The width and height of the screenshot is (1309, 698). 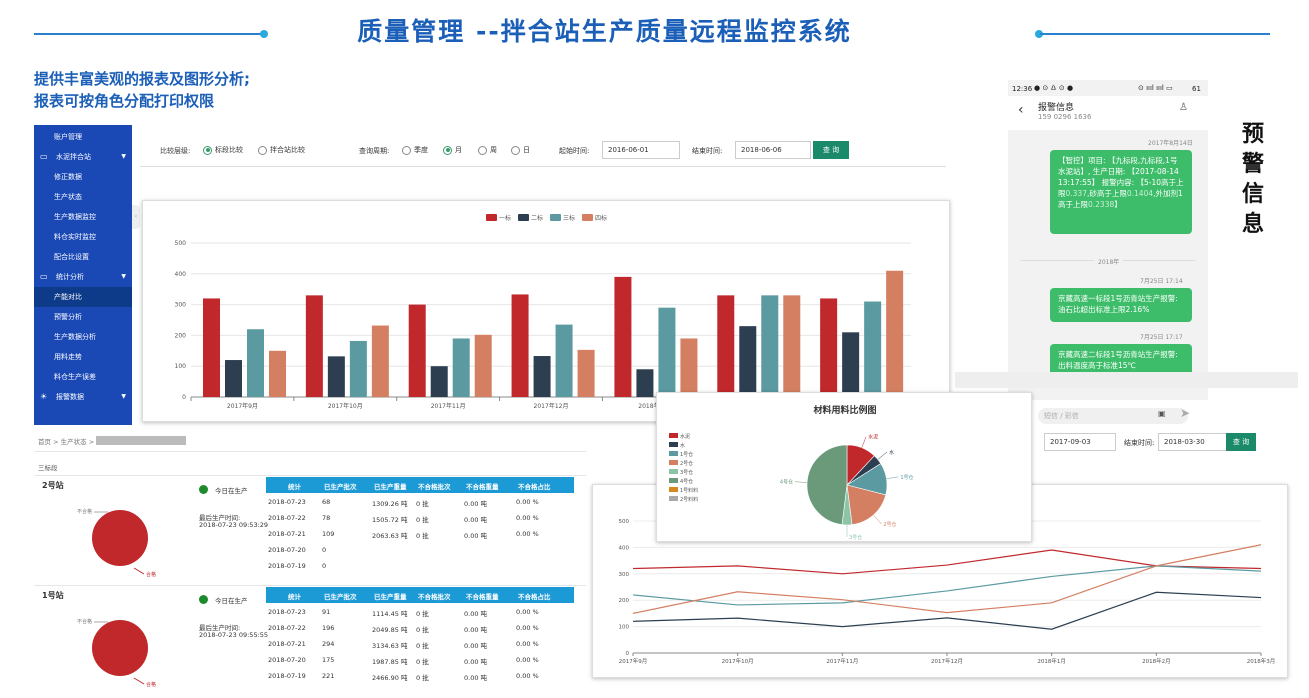 What do you see at coordinates (786, 482) in the screenshot?
I see `pie-slice-label: 4号仓` at bounding box center [786, 482].